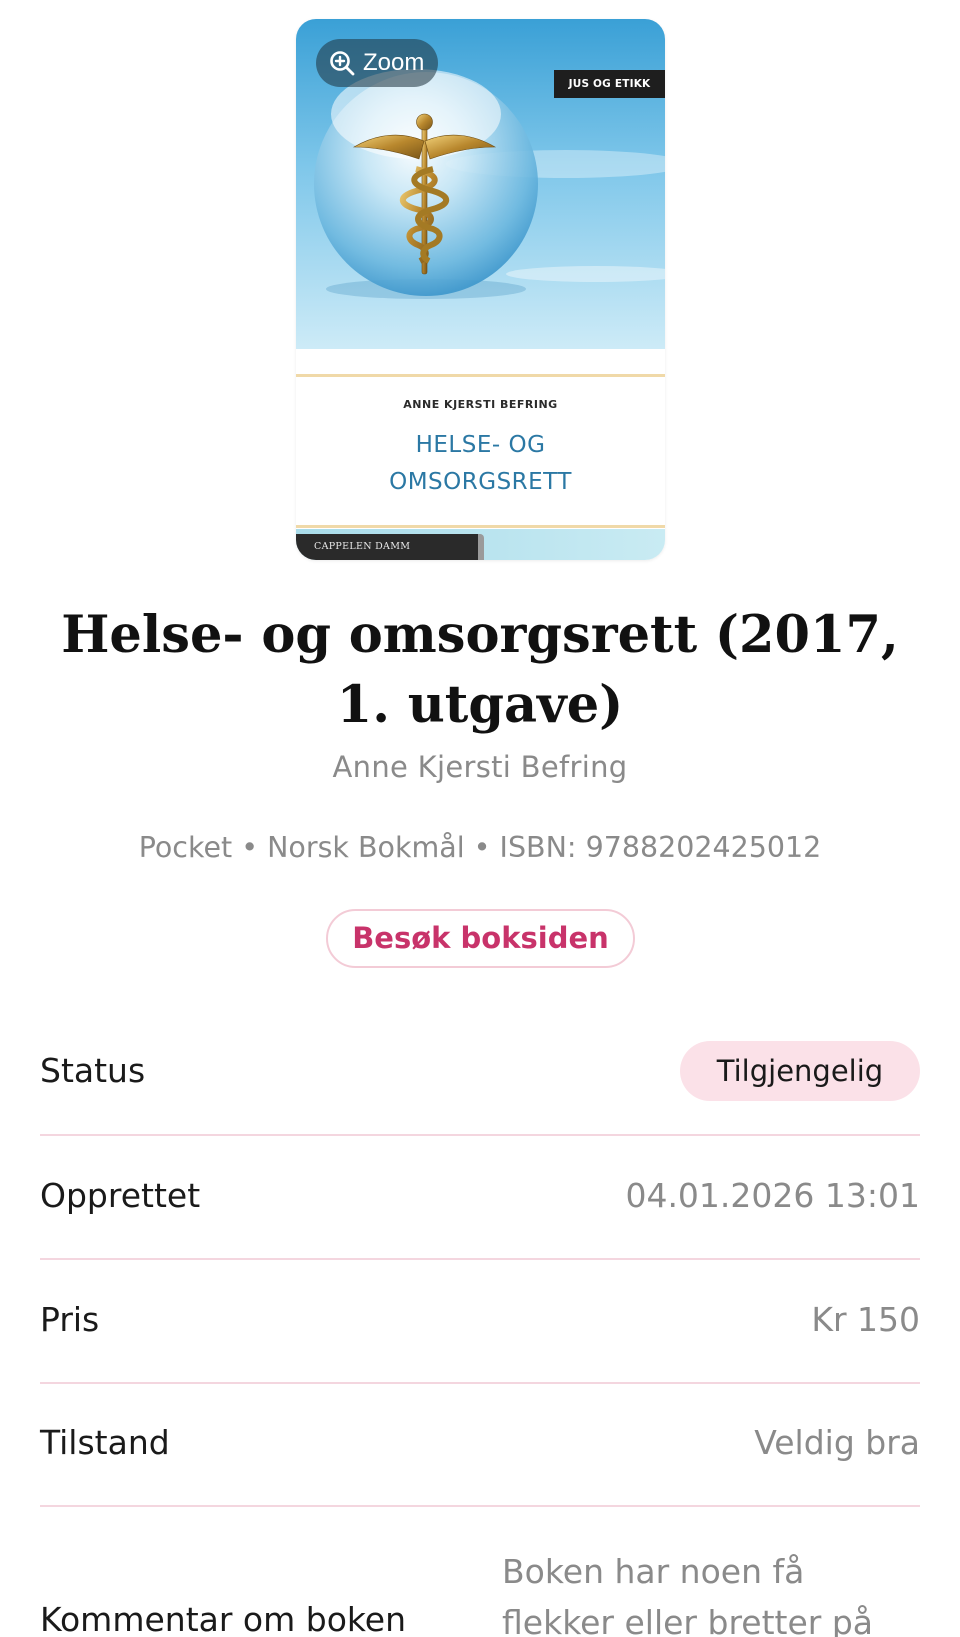 This screenshot has height=1637, width=960. What do you see at coordinates (480, 1198) in the screenshot?
I see `details-row-created: Opprettet 04.01.2026 13:01` at bounding box center [480, 1198].